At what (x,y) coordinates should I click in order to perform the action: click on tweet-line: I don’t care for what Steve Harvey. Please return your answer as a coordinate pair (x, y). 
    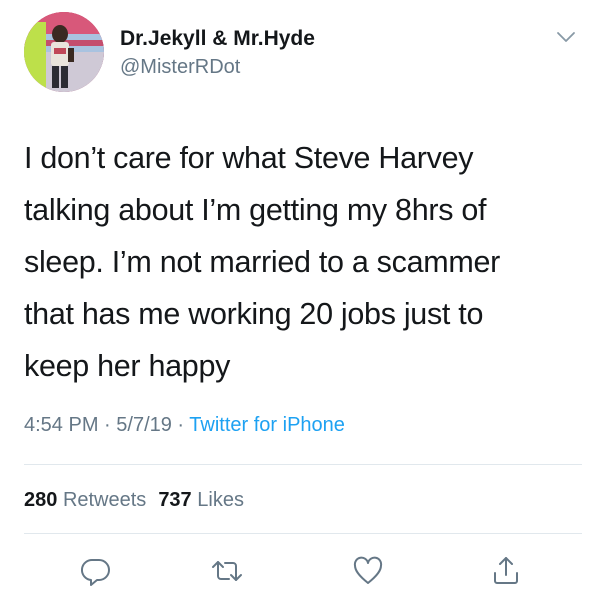
    Looking at the image, I should click on (249, 158).